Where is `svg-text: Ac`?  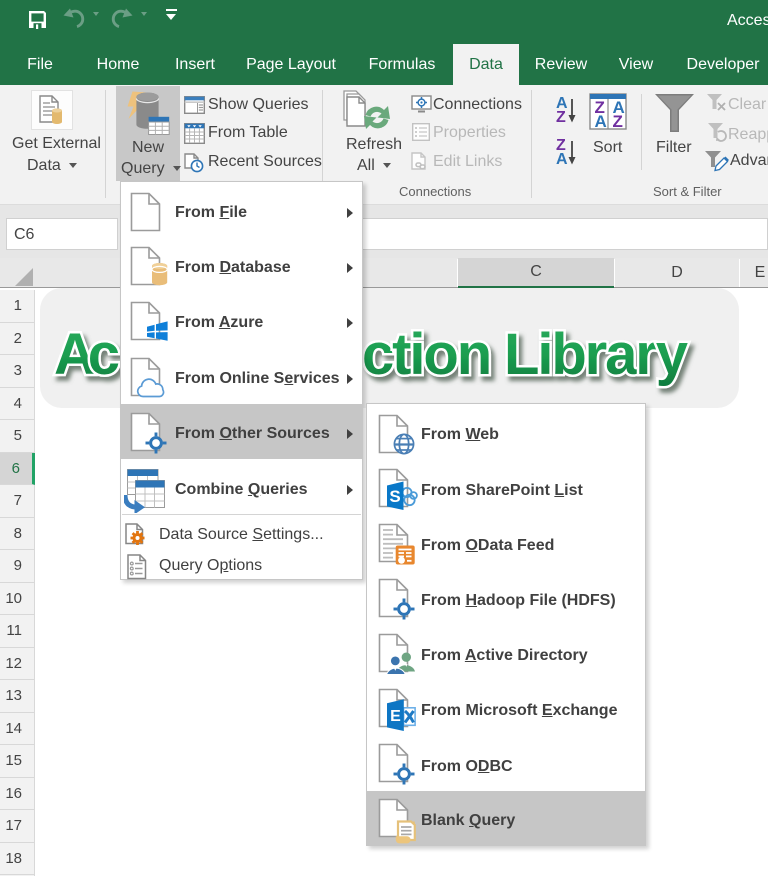
svg-text: Ac is located at coordinates (87, 354).